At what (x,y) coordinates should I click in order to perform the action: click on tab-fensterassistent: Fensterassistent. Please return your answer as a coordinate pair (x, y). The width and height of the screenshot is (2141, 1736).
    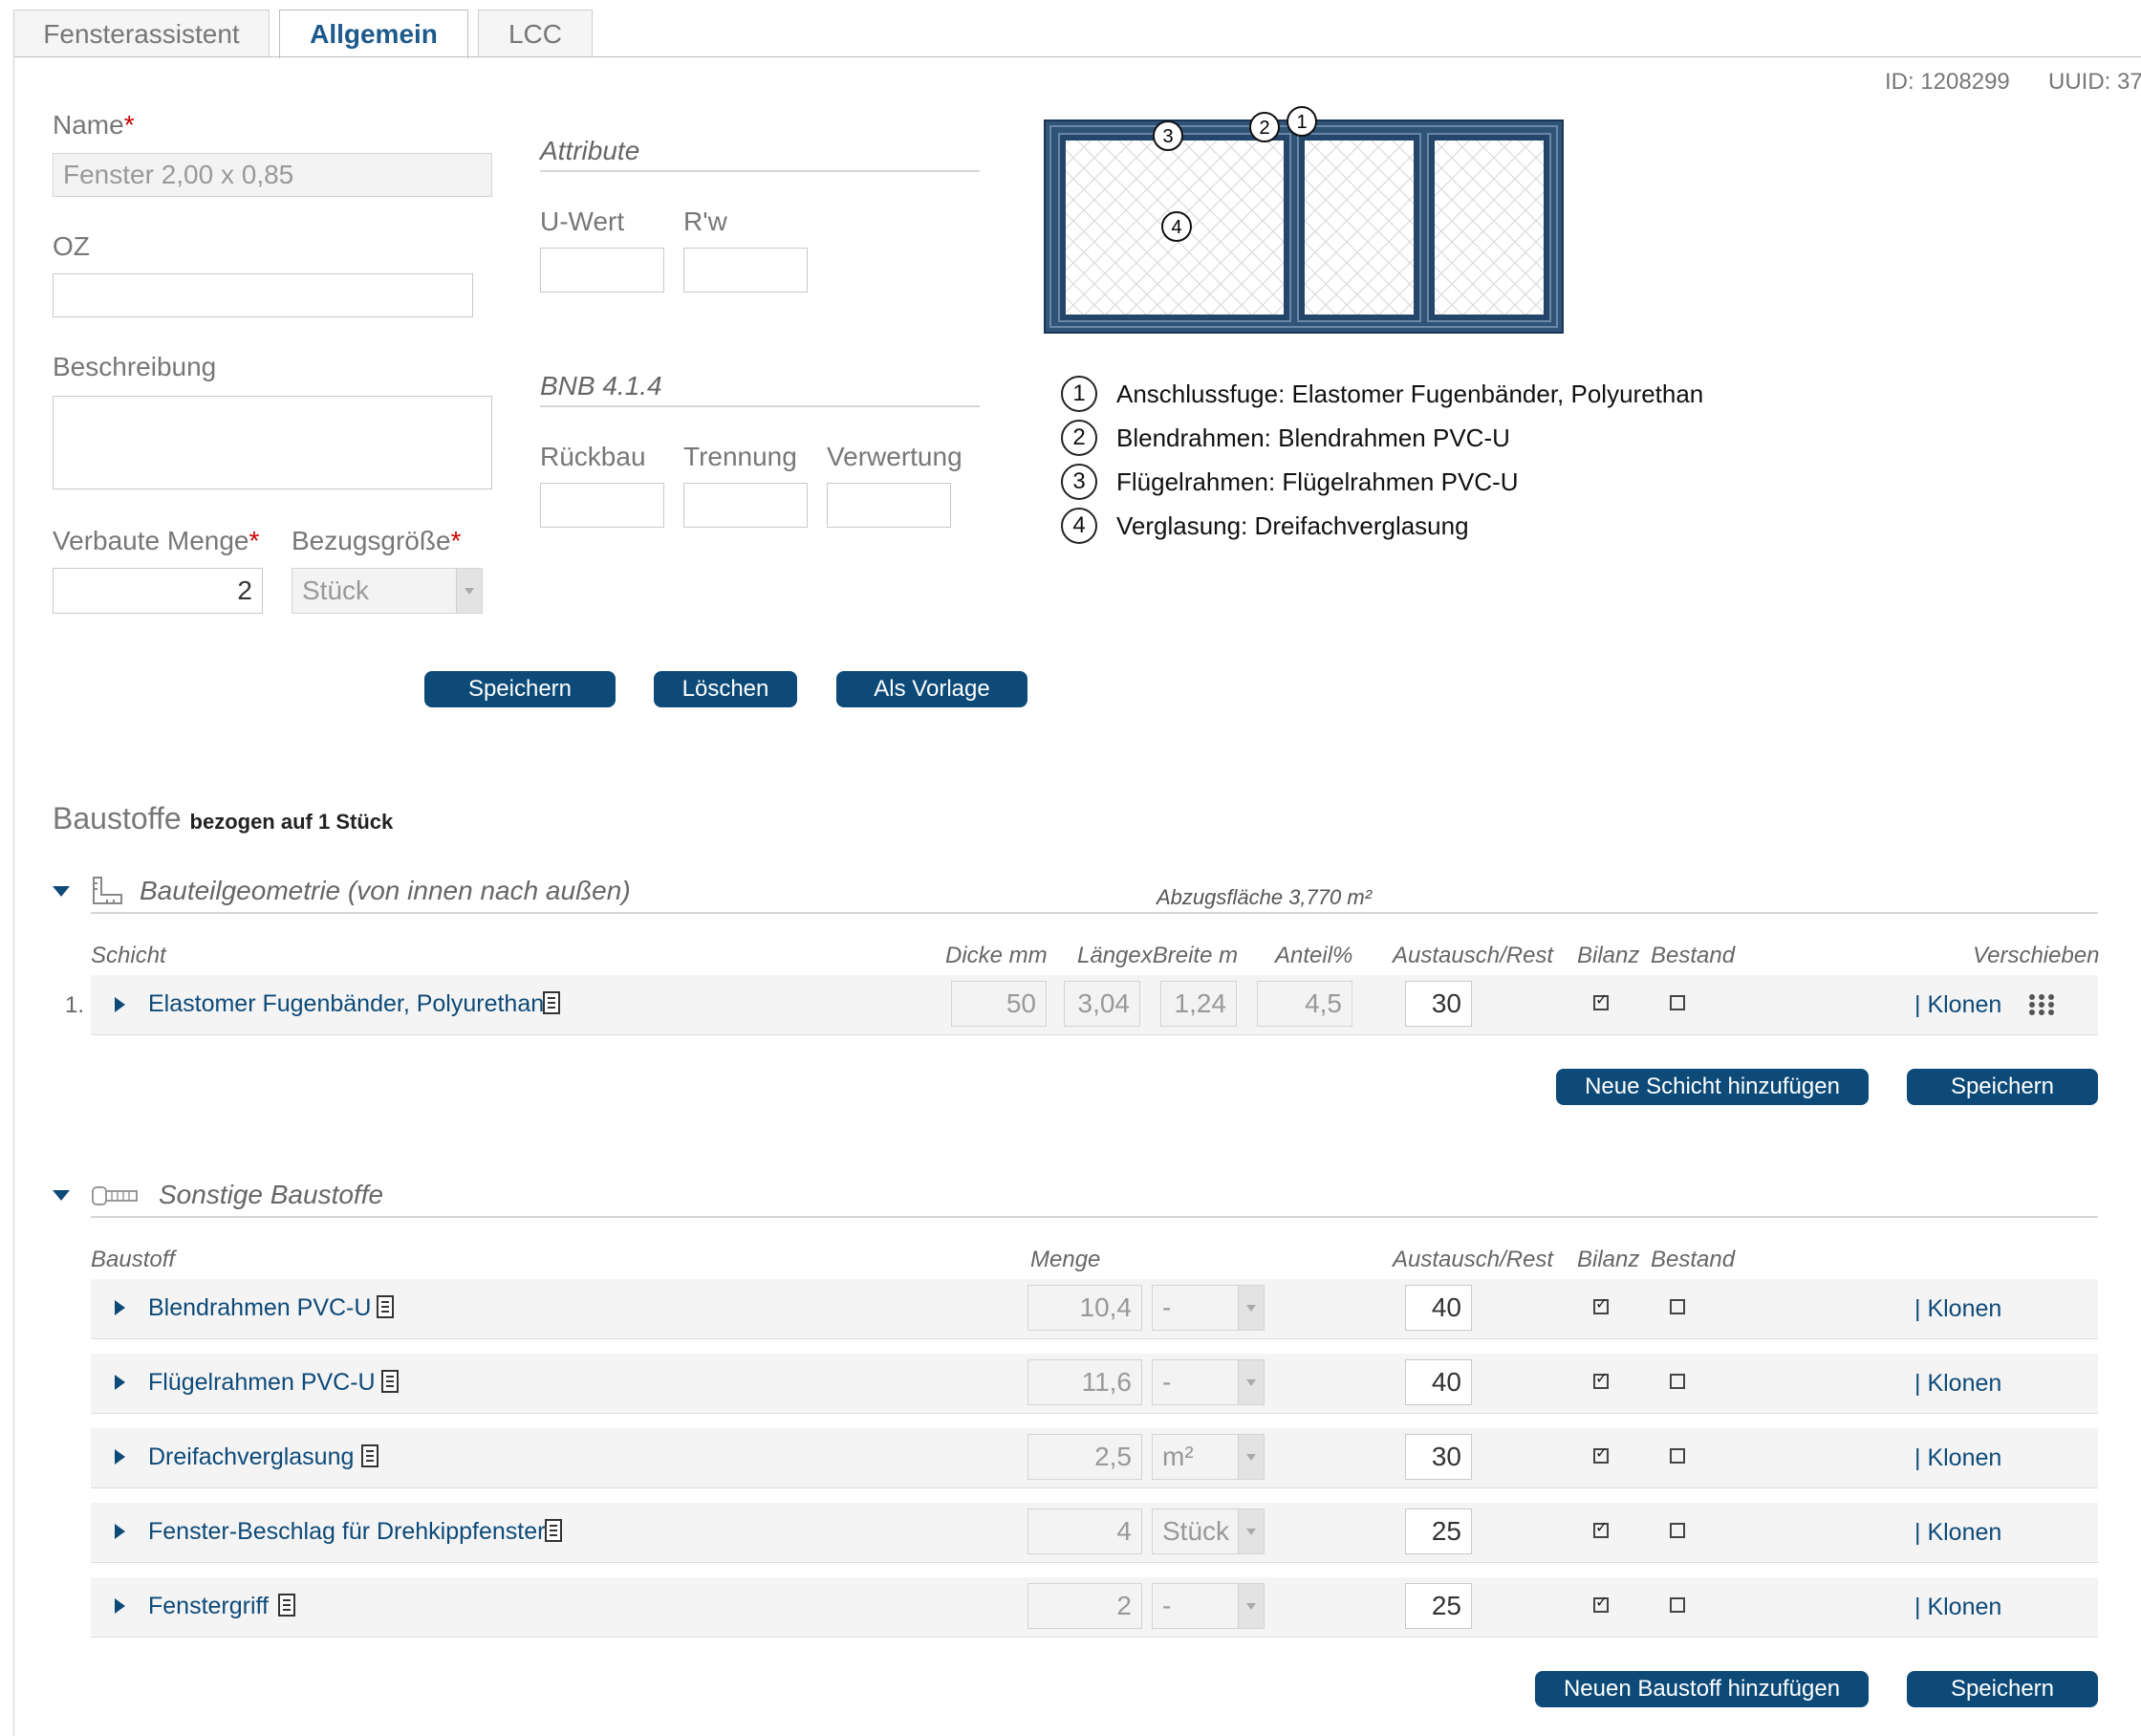
    Looking at the image, I should click on (141, 33).